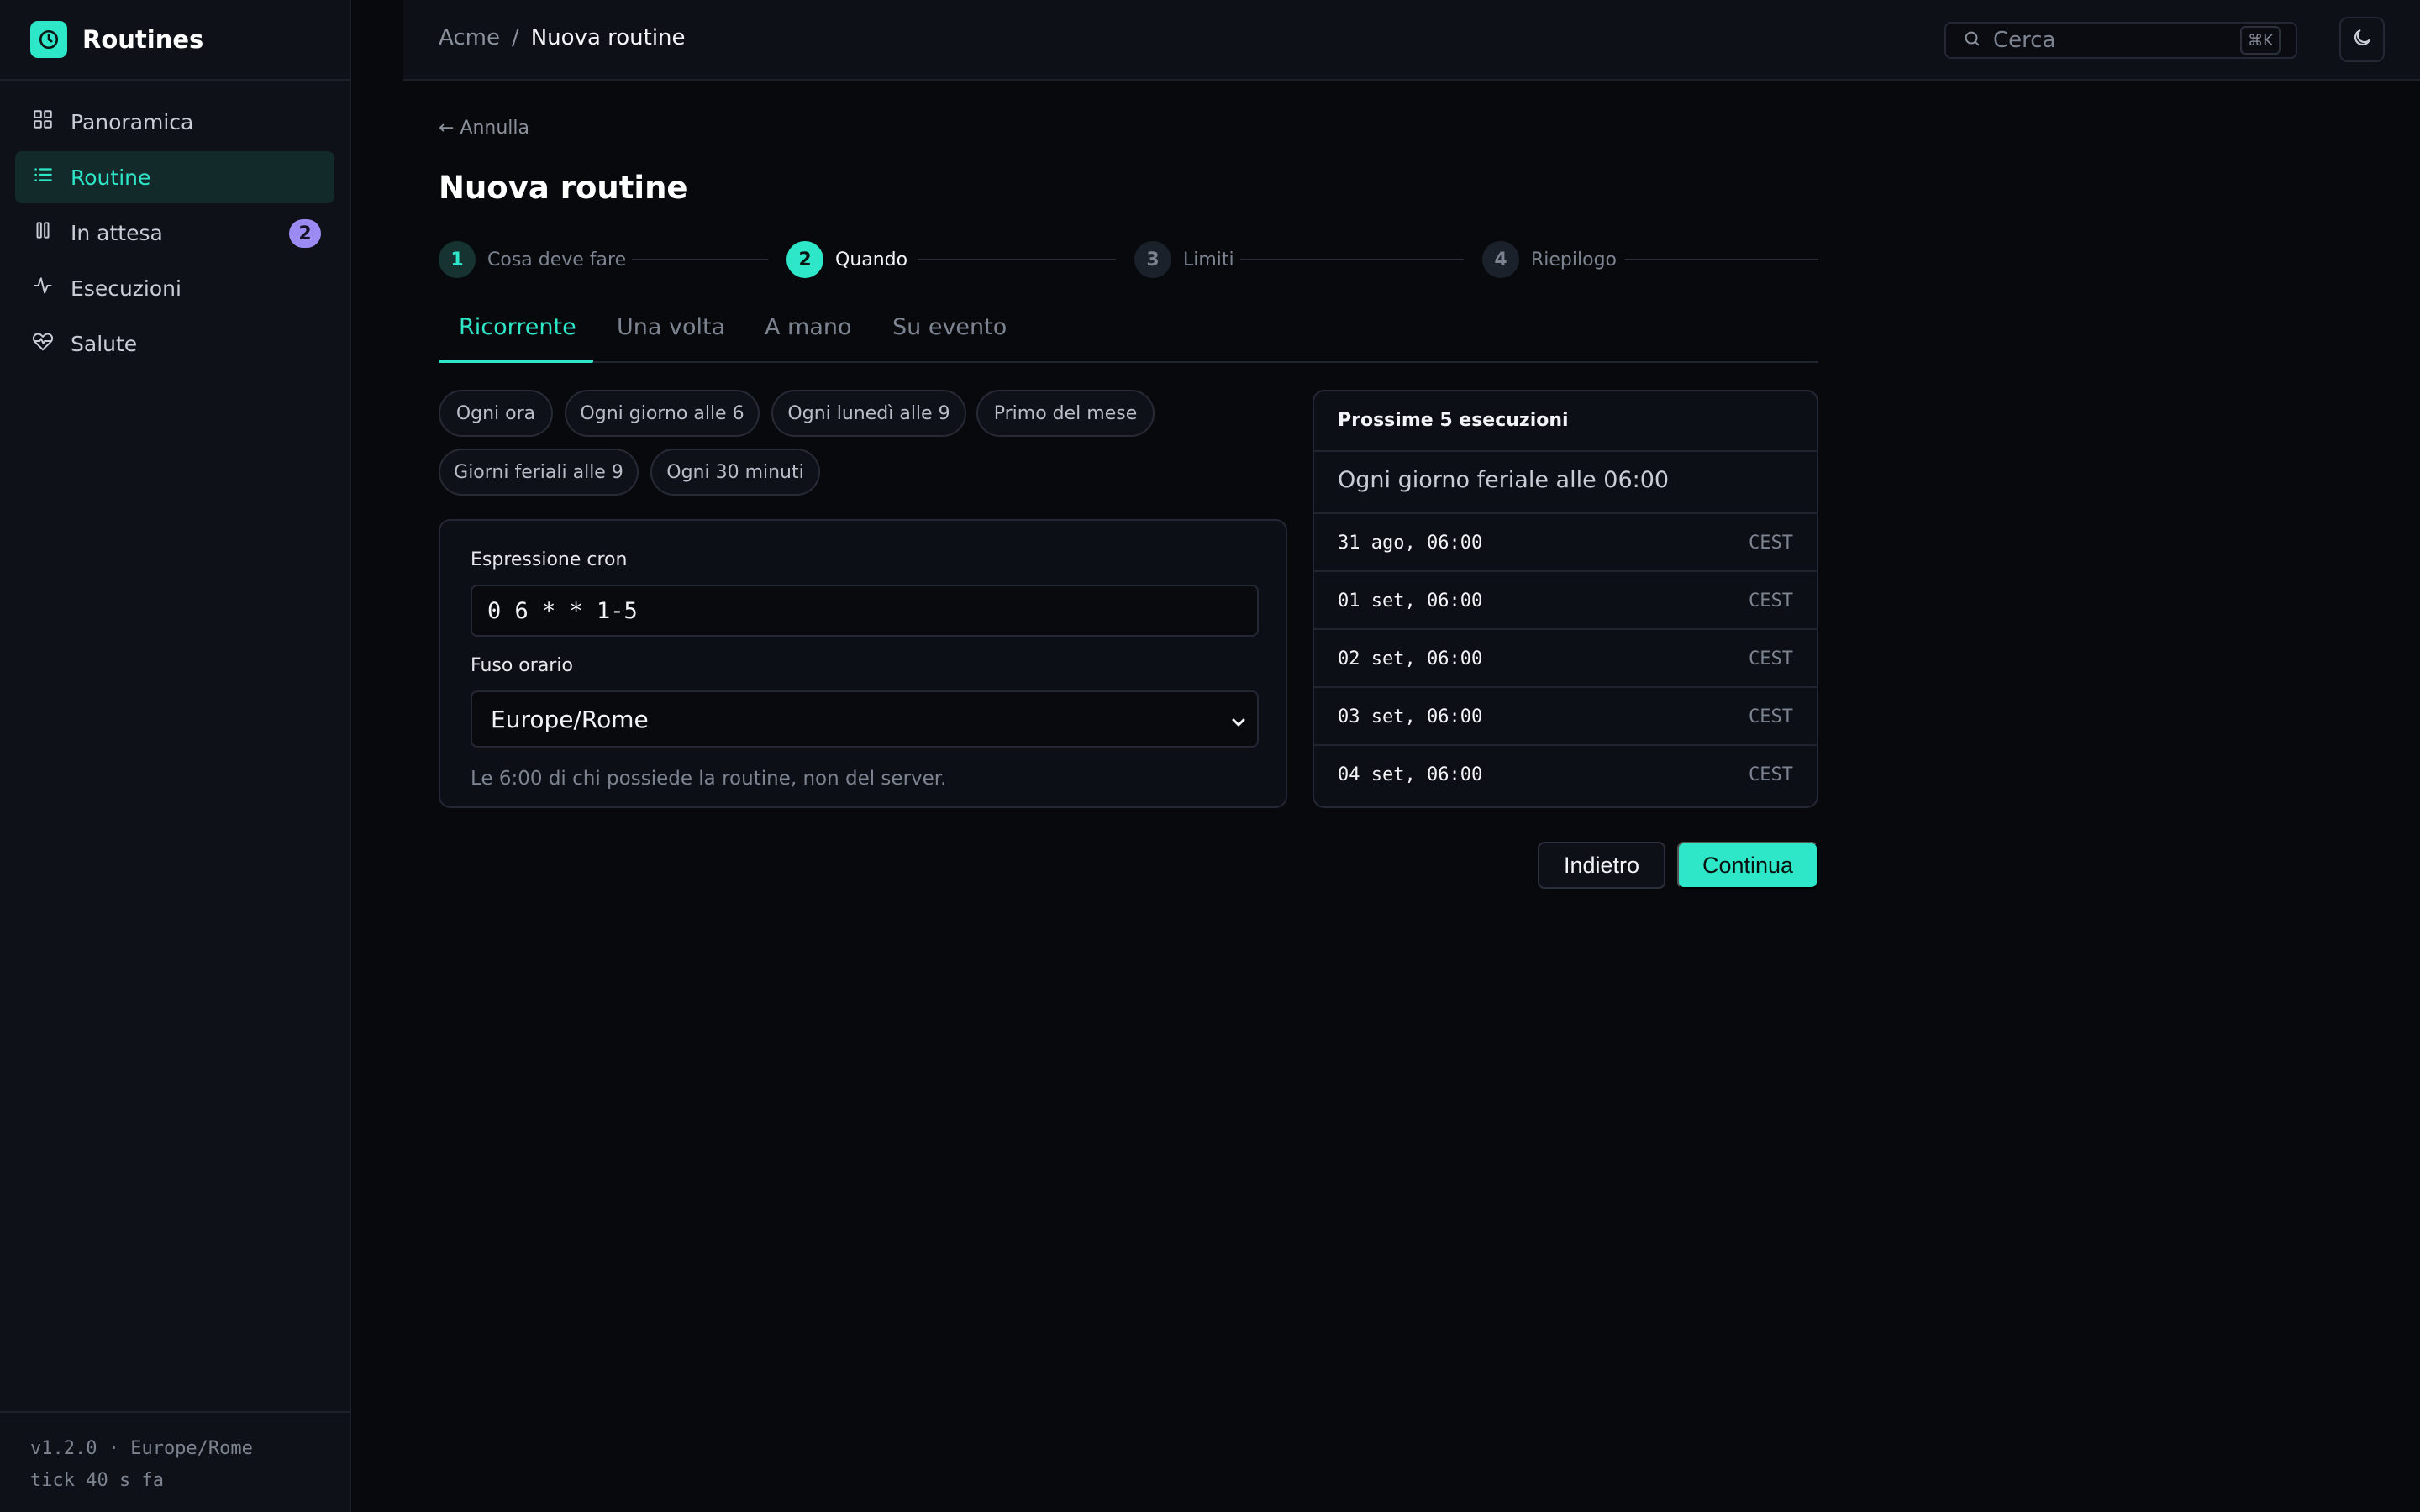  What do you see at coordinates (809, 327) in the screenshot?
I see `tab-a-mano: A mano` at bounding box center [809, 327].